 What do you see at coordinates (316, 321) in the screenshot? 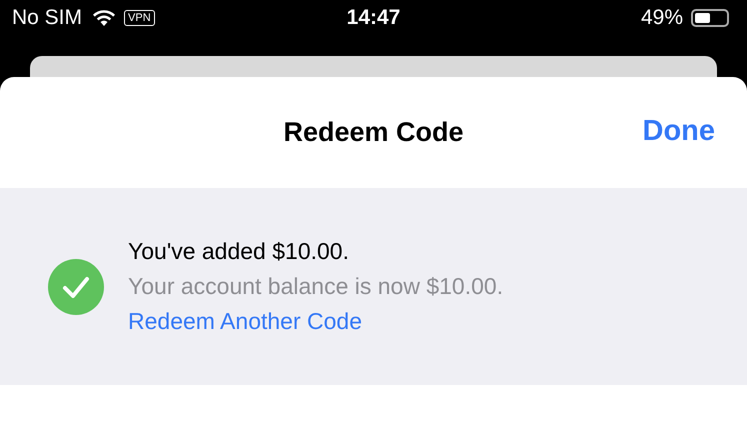
I see `redeem-another-link: Redeem Another Code` at bounding box center [316, 321].